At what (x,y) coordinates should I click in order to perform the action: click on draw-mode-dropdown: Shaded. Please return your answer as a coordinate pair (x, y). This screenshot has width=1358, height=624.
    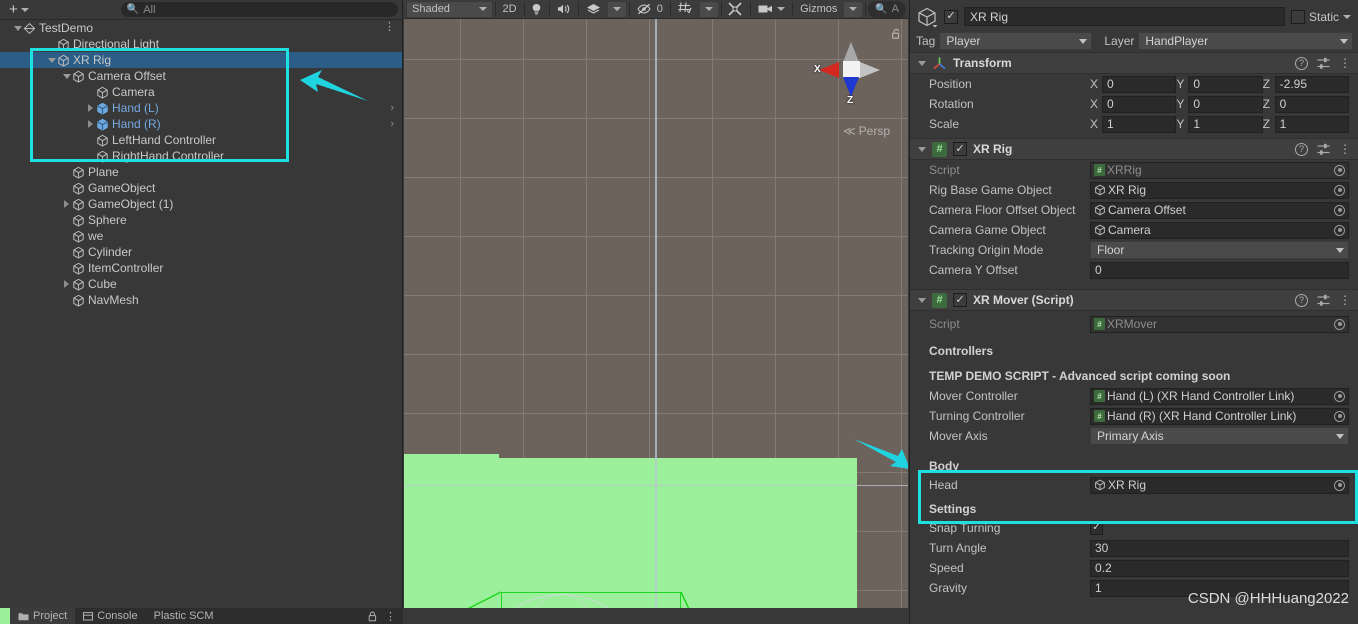
    Looking at the image, I should click on (449, 9).